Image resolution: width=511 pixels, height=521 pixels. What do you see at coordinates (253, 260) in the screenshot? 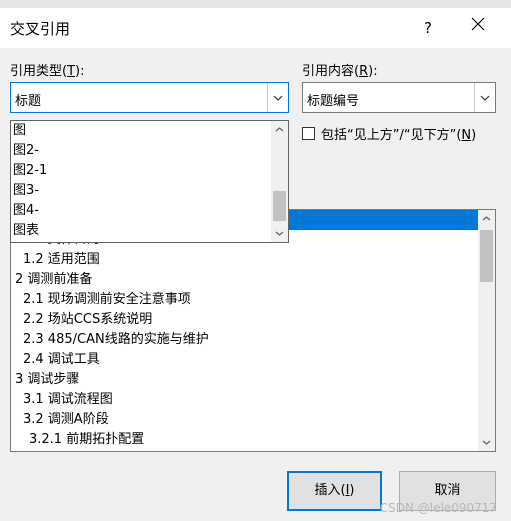
I see `list-item: 1.2 适用范围` at bounding box center [253, 260].